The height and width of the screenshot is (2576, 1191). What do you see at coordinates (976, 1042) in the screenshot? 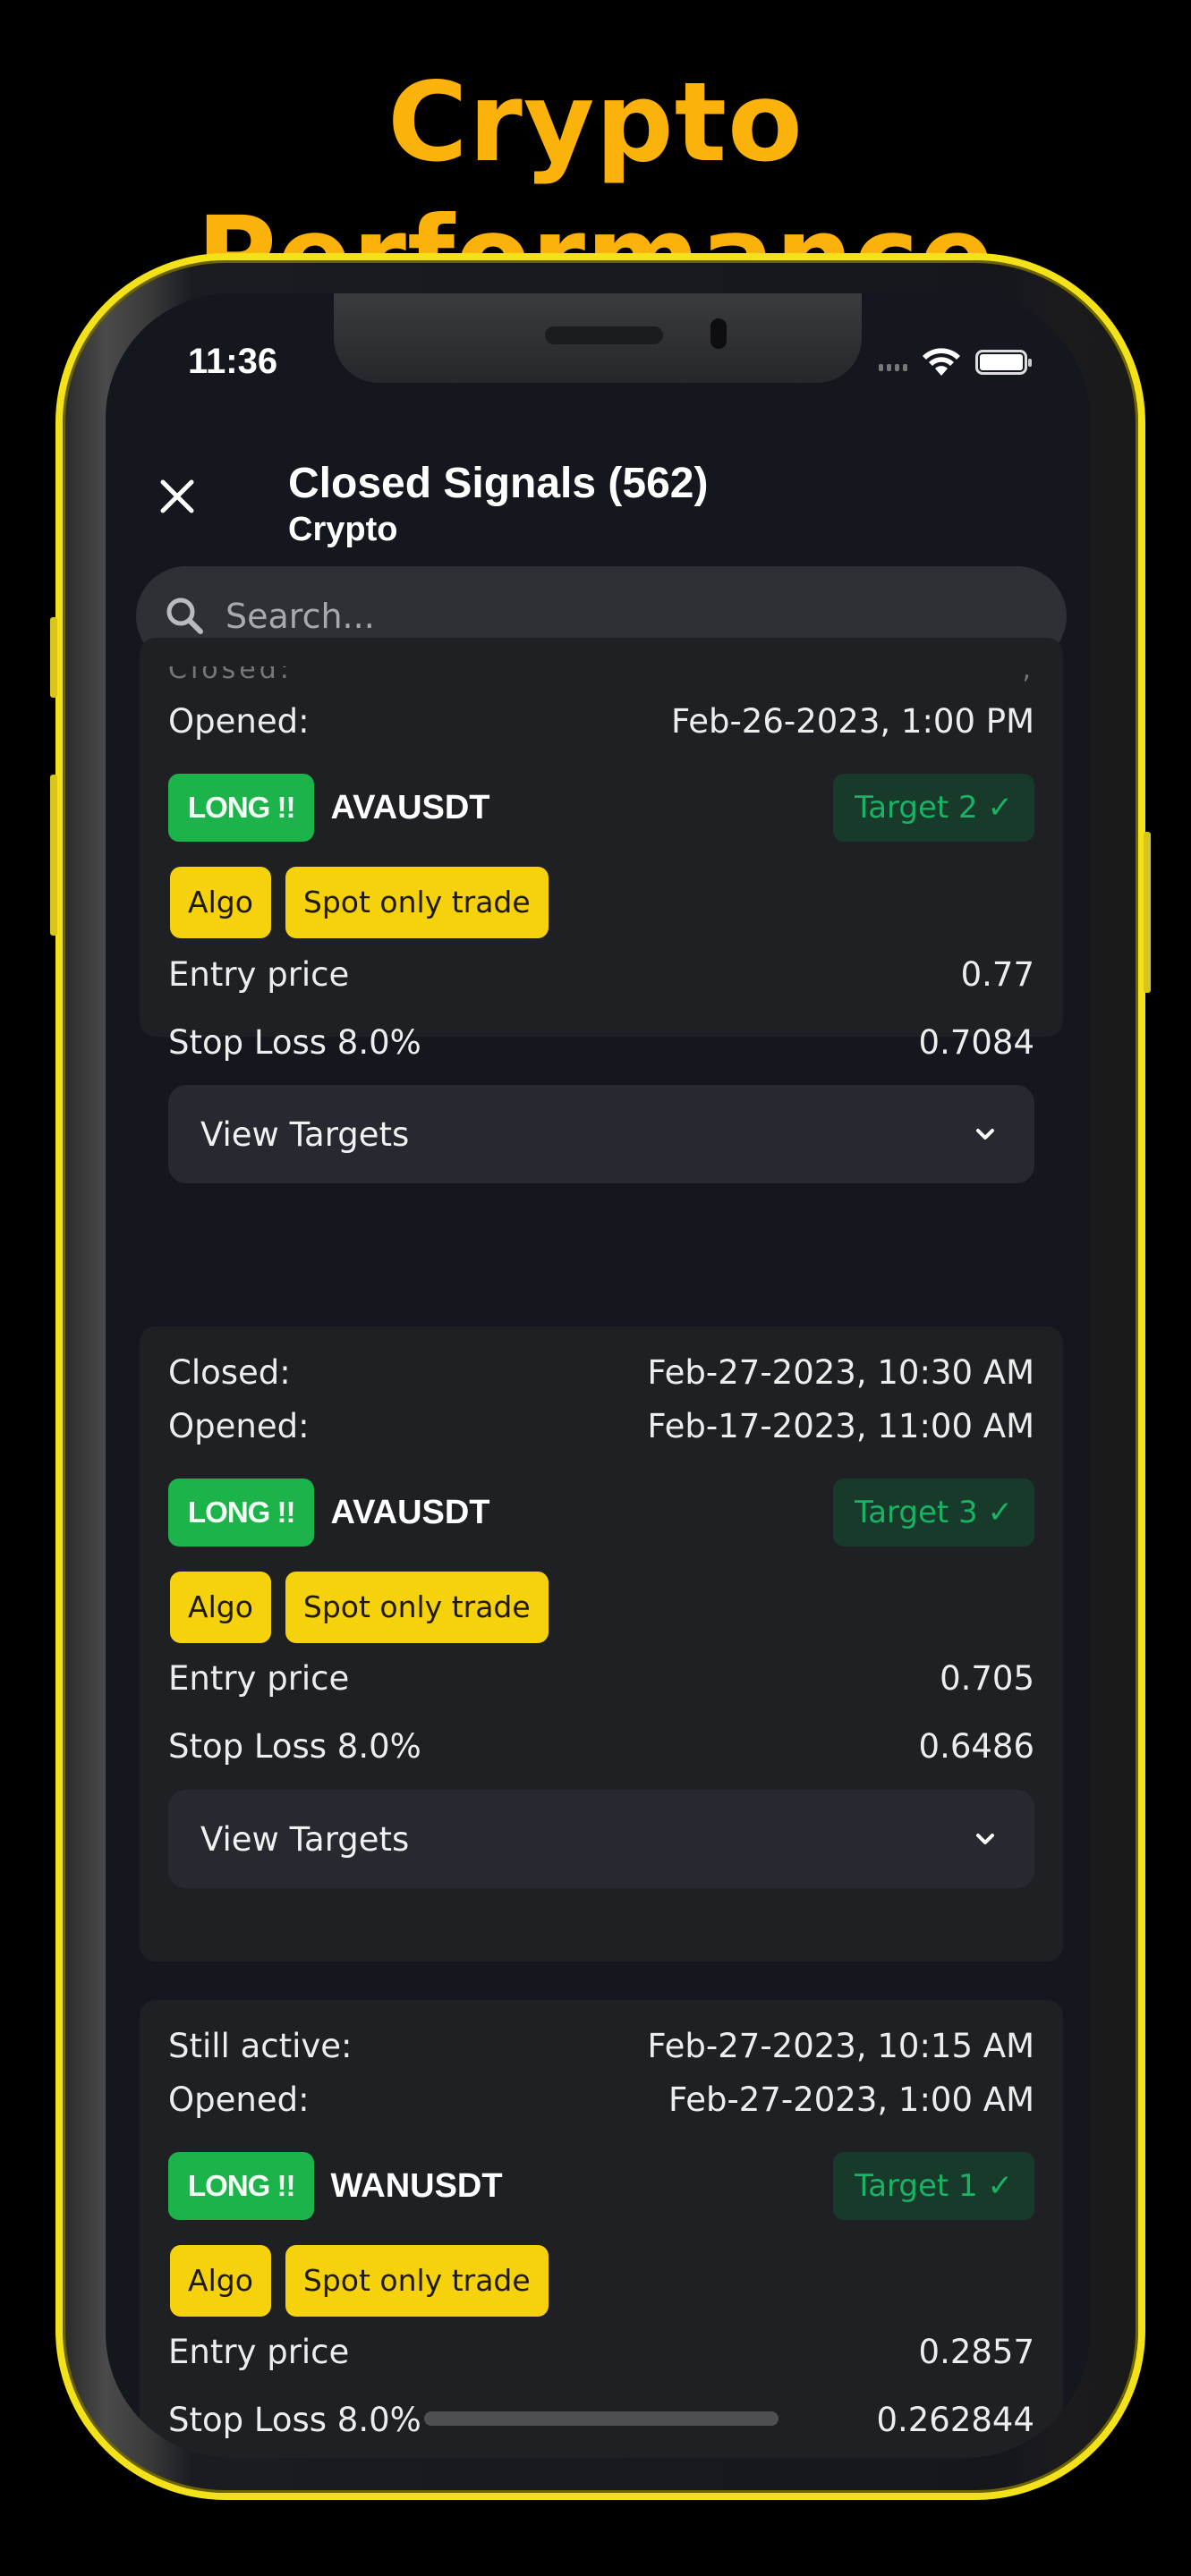
I see `stop-loss-value: 0.7084` at bounding box center [976, 1042].